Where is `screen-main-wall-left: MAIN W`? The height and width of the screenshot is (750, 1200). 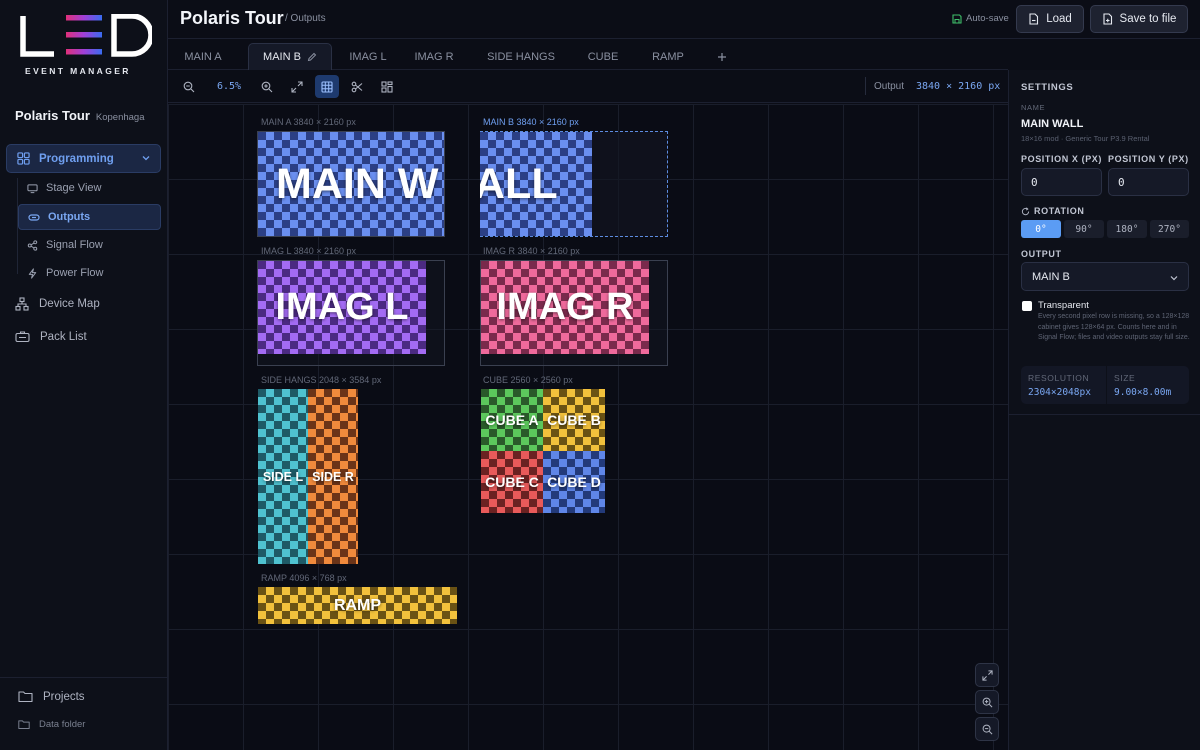 screen-main-wall-left: MAIN W is located at coordinates (351, 184).